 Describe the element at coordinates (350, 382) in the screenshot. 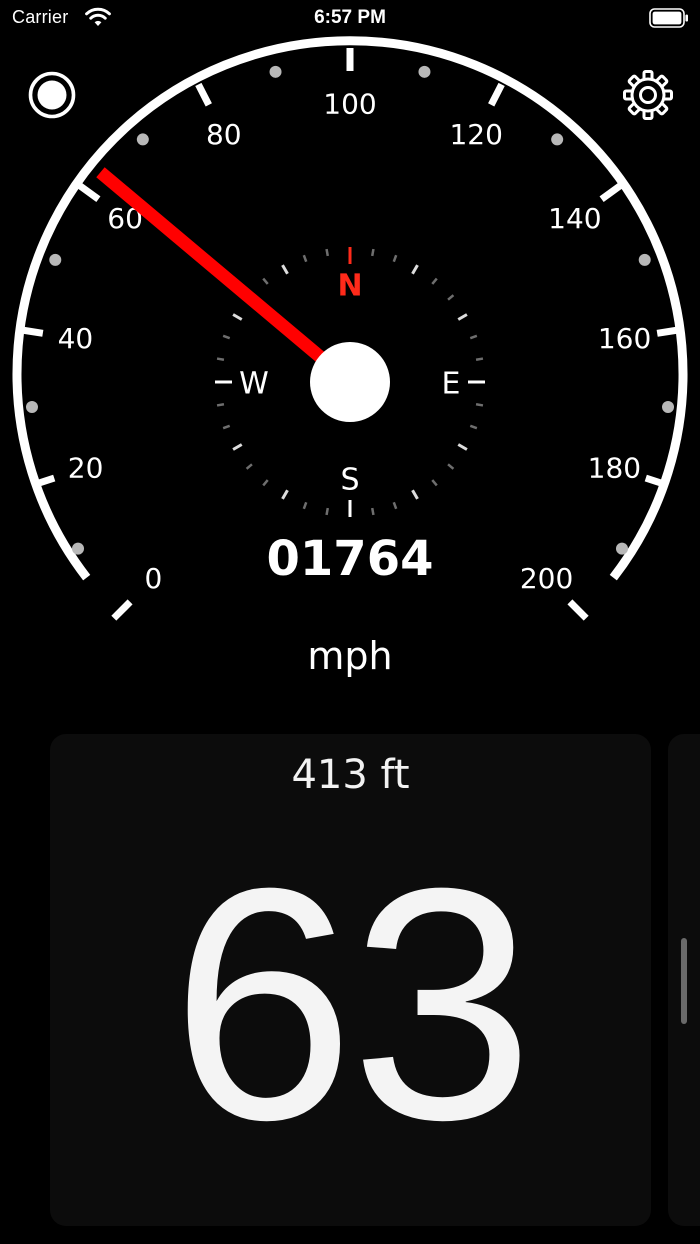

I see `needle-hub` at that location.